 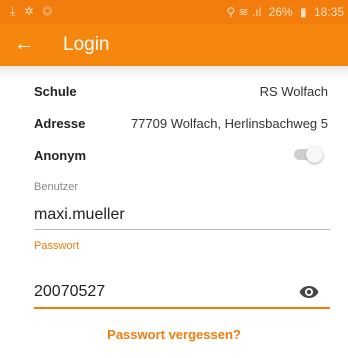 I want to click on address-value: 77709 Wolfach, Herlinsbachweg 5, so click(x=229, y=123).